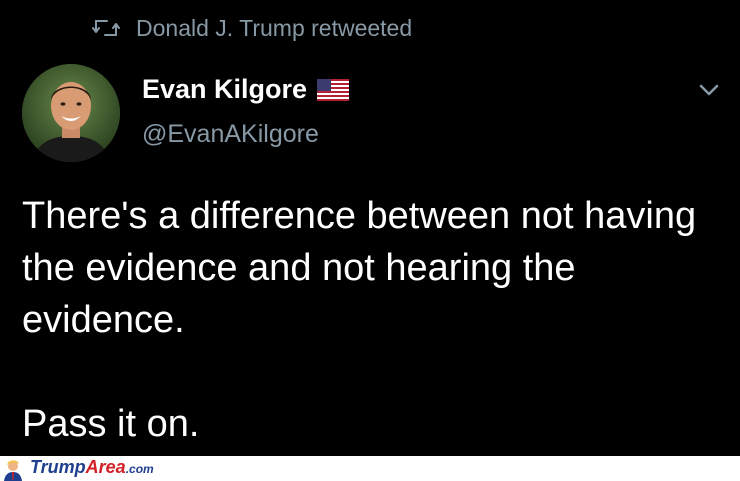 This screenshot has height=481, width=740. What do you see at coordinates (58, 467) in the screenshot?
I see `watermark-logo-part: Trump` at bounding box center [58, 467].